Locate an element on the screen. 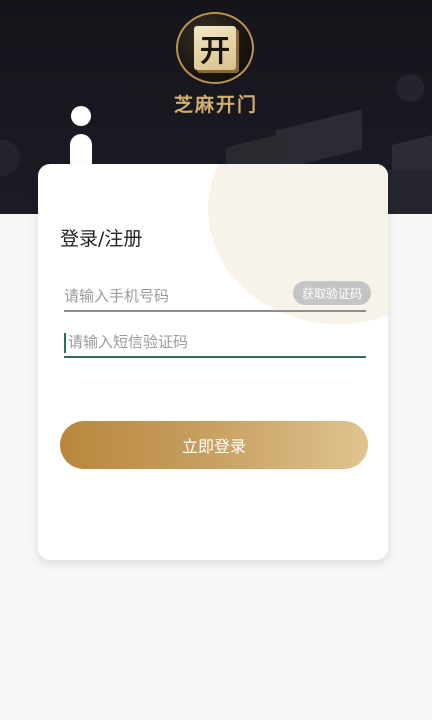 The width and height of the screenshot is (432, 720). sms-code-input is located at coordinates (215, 342).